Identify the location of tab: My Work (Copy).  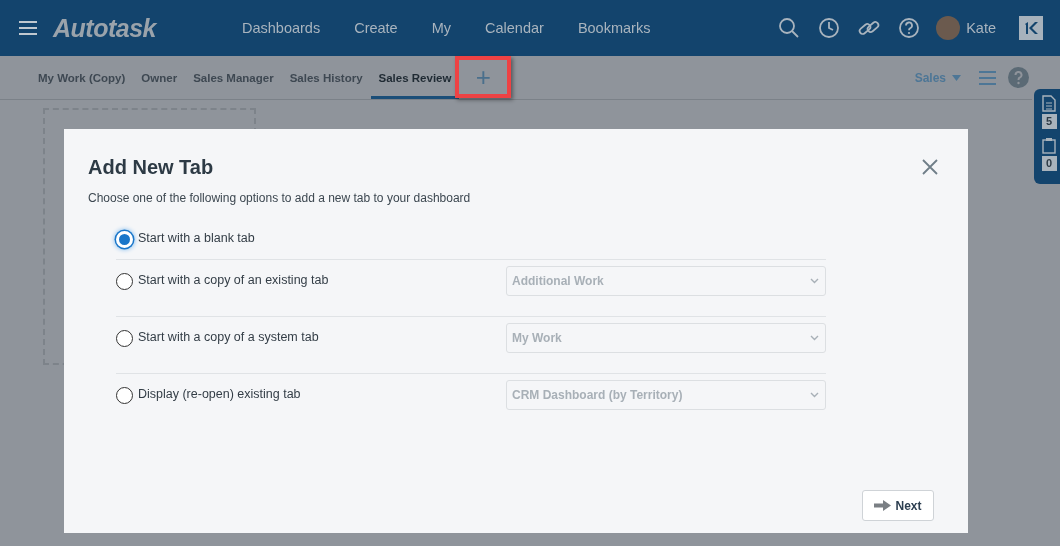
(82, 77).